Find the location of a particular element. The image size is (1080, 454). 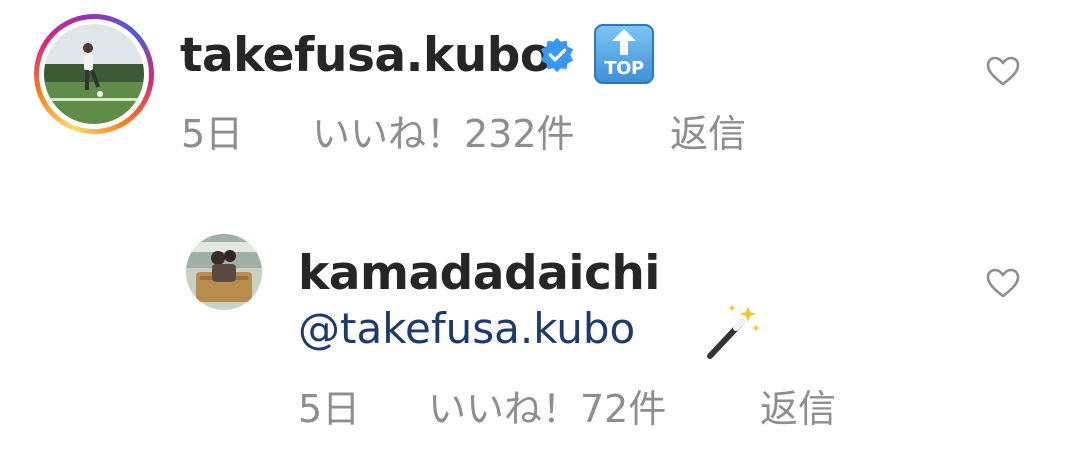

avatar is located at coordinates (94, 74).